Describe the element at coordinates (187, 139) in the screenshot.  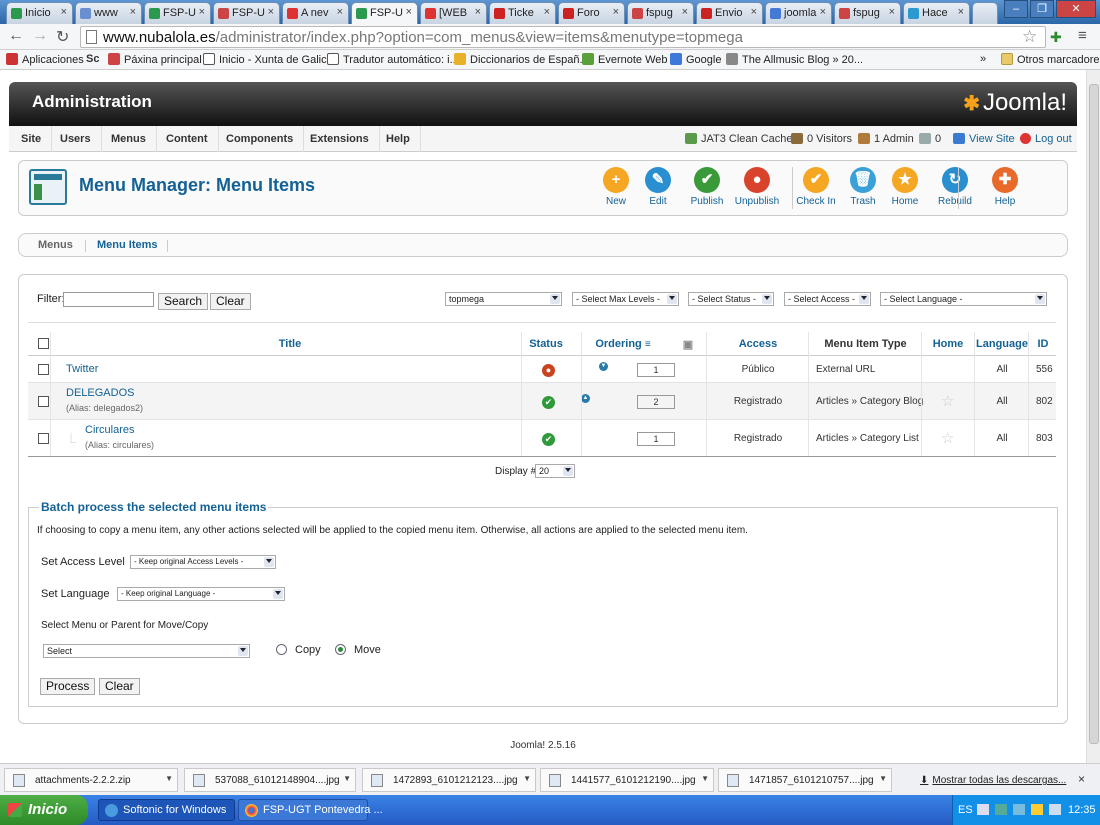
I see `menu-content: Content` at that location.